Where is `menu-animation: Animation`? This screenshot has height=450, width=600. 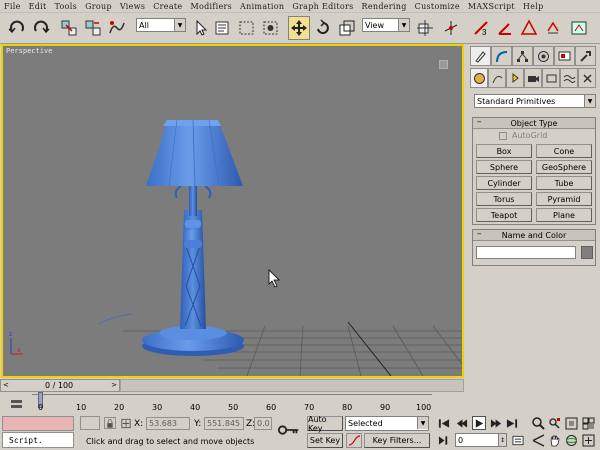 menu-animation: Animation is located at coordinates (262, 6).